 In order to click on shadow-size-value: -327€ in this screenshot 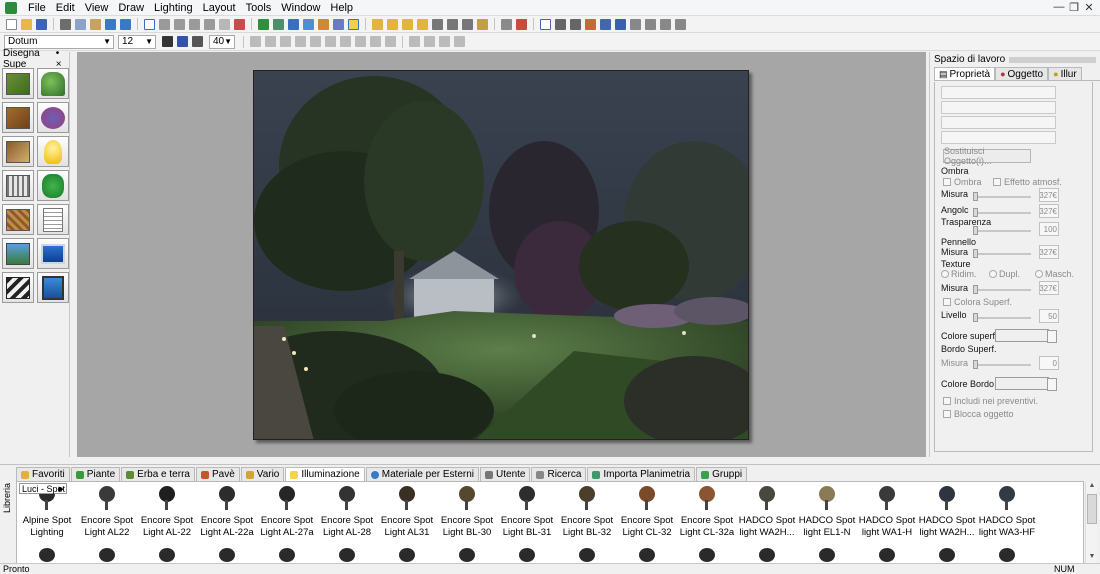, I will do `click(1049, 195)`.